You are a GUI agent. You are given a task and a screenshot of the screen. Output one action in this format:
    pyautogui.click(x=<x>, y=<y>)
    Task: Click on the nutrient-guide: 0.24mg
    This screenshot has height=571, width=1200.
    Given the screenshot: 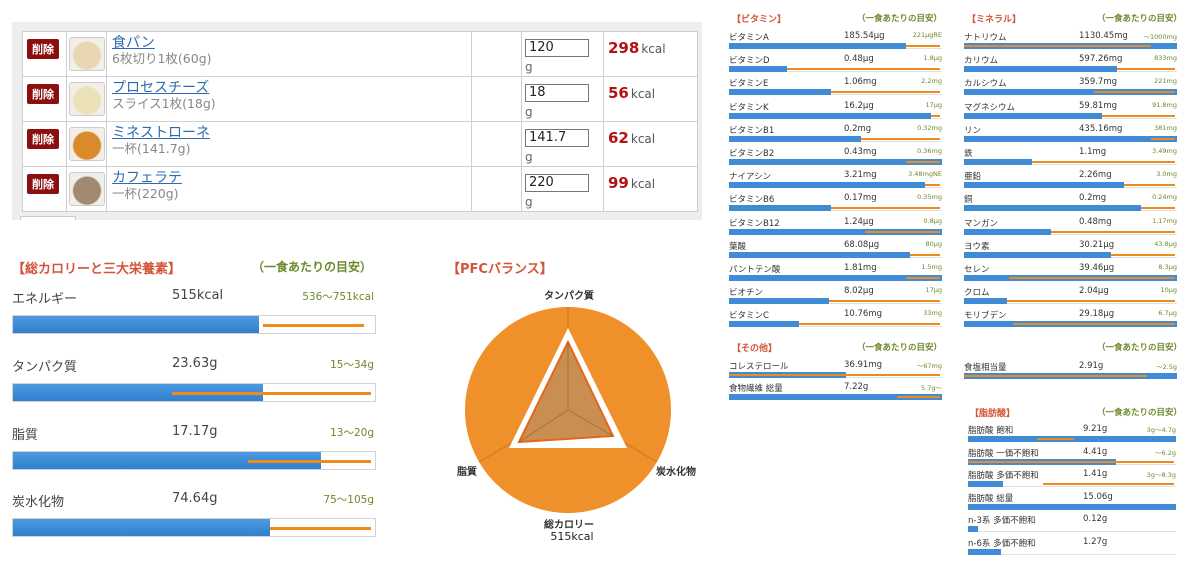 What is the action you would take?
    pyautogui.click(x=1164, y=197)
    